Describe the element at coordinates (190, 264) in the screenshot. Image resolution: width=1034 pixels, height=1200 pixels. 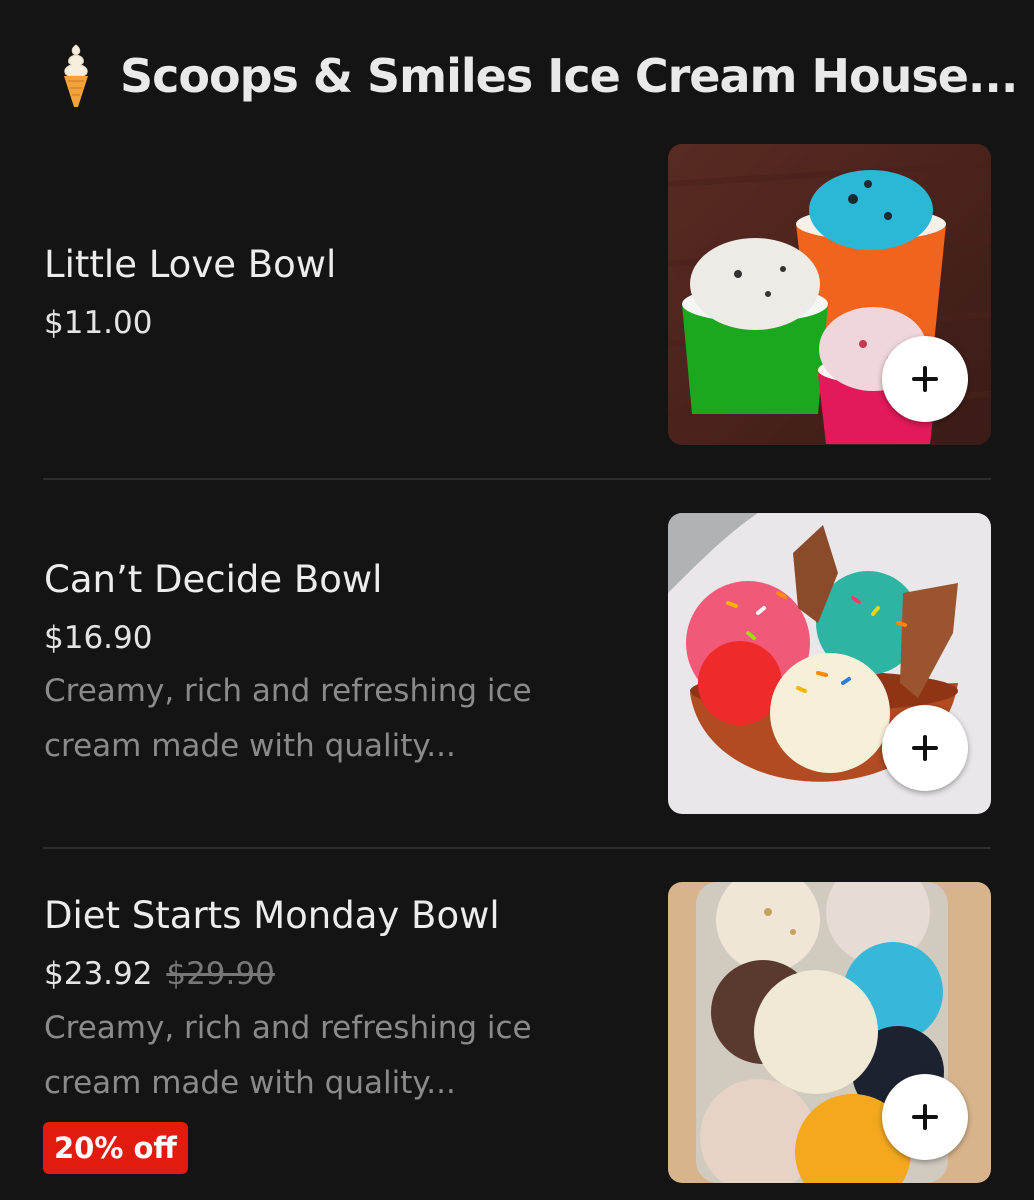
I see `item-name: Little Love Bowl` at that location.